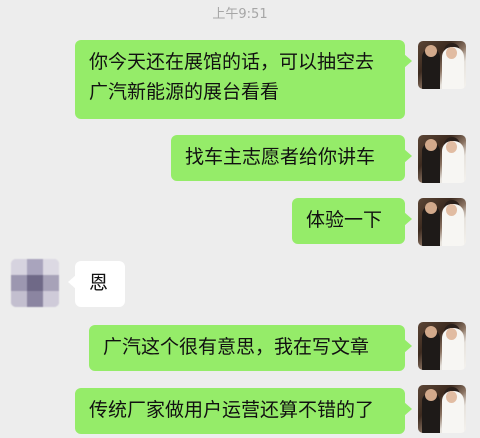 The width and height of the screenshot is (480, 438). What do you see at coordinates (232, 62) in the screenshot?
I see `message-text-line: 你今天还在展馆的话，可以抽空去` at bounding box center [232, 62].